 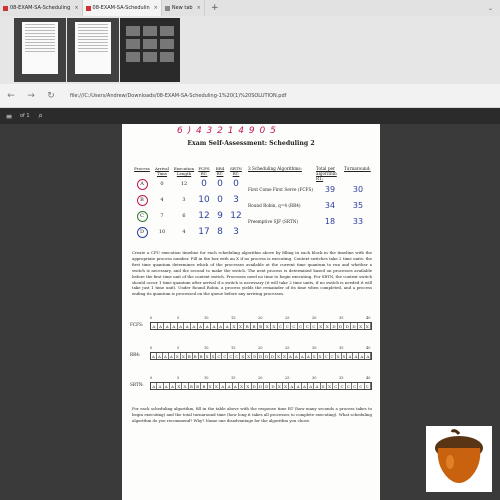 I want to click on cell-process: D, so click(x=142, y=232).